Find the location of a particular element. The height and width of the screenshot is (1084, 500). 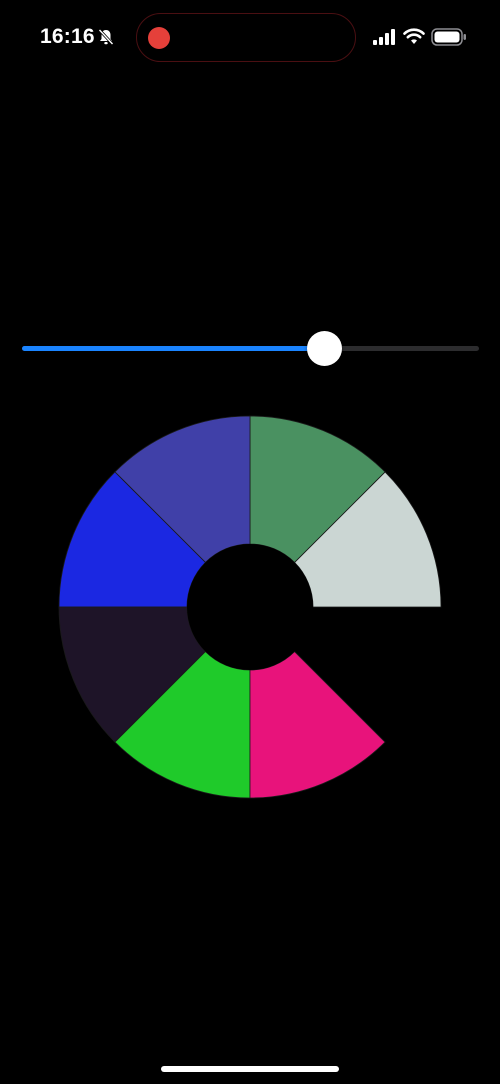

recording-indicator is located at coordinates (159, 38).